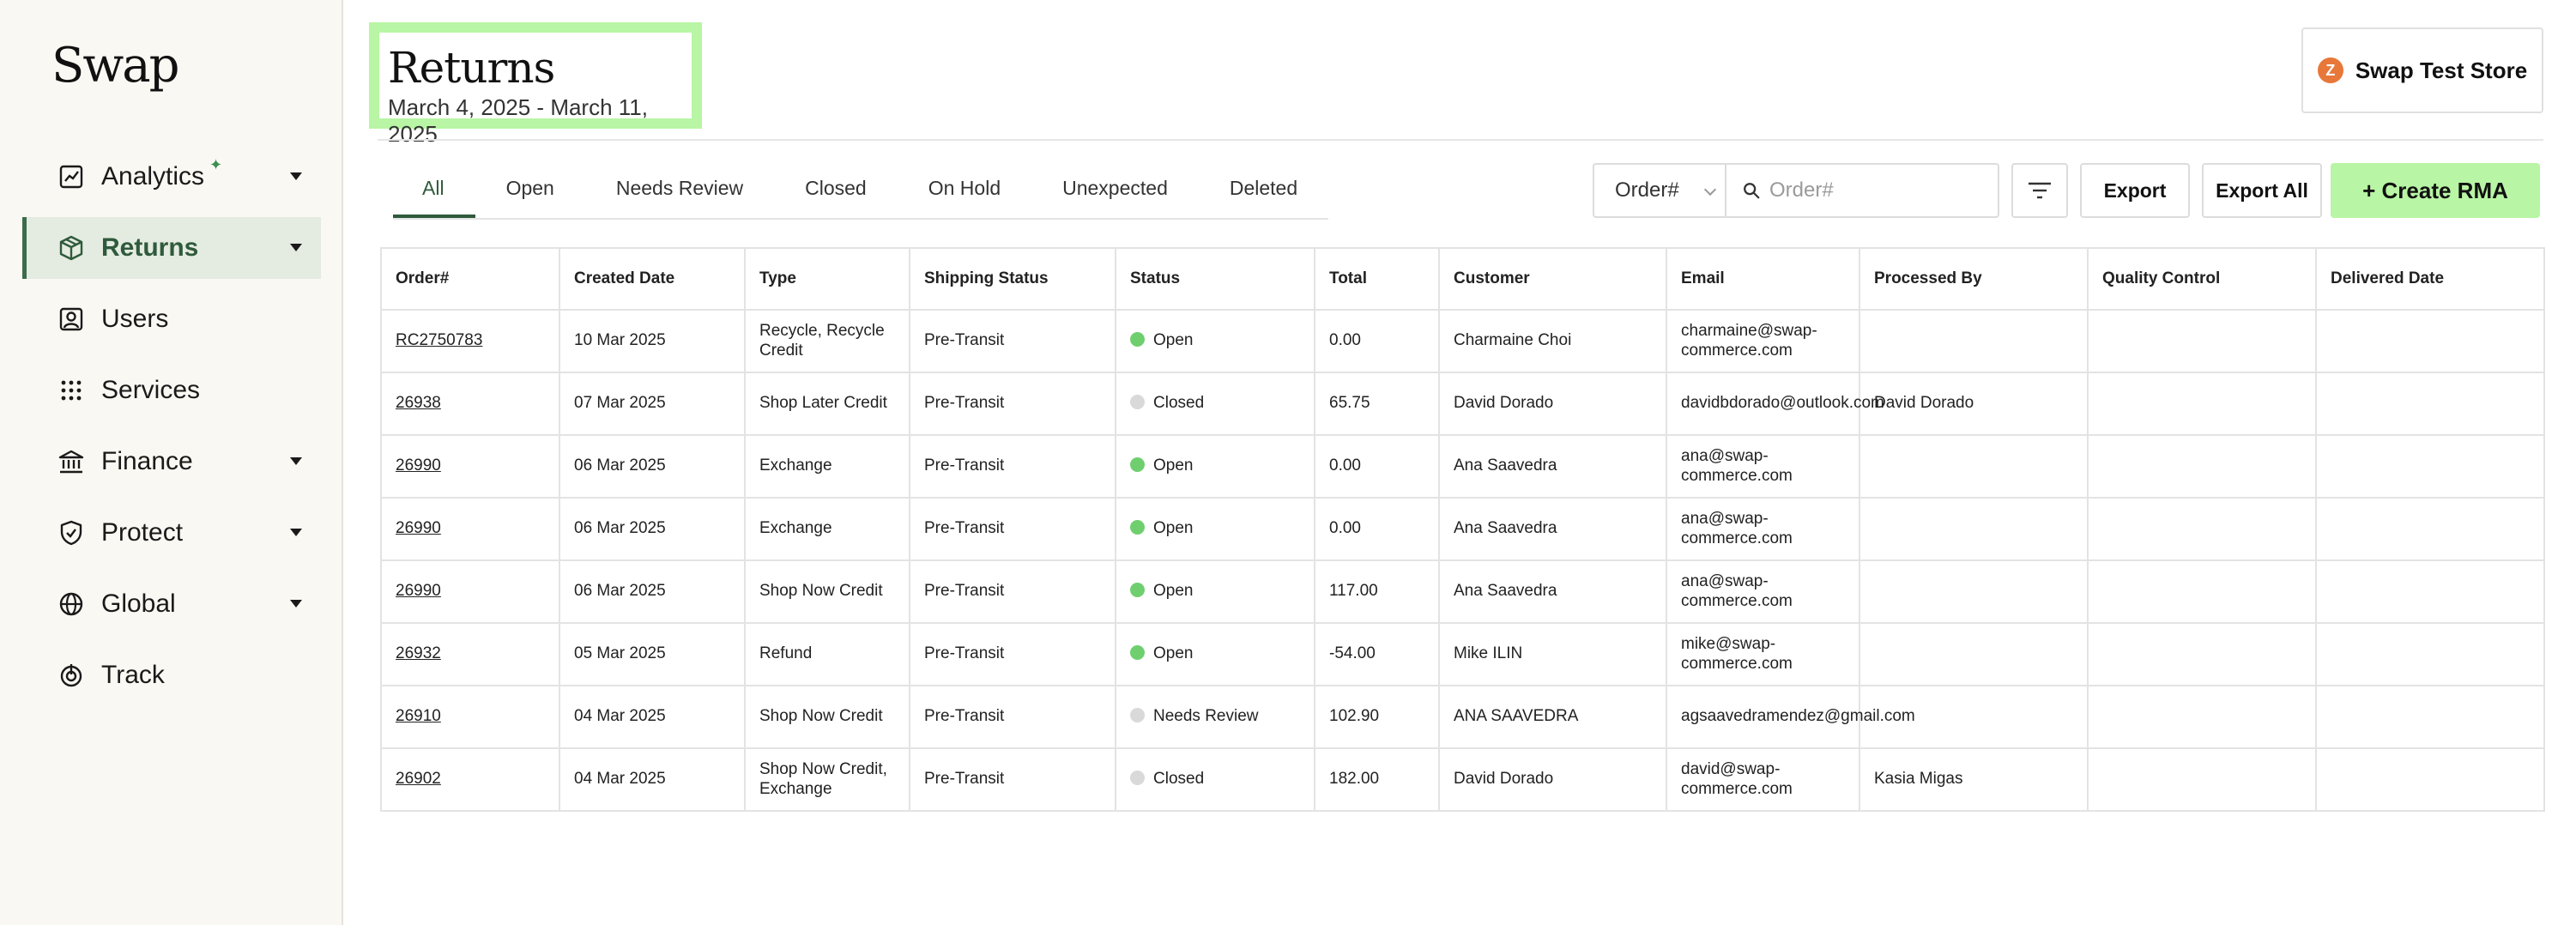 The height and width of the screenshot is (925, 2576). I want to click on column-header: Delivered Date, so click(2430, 279).